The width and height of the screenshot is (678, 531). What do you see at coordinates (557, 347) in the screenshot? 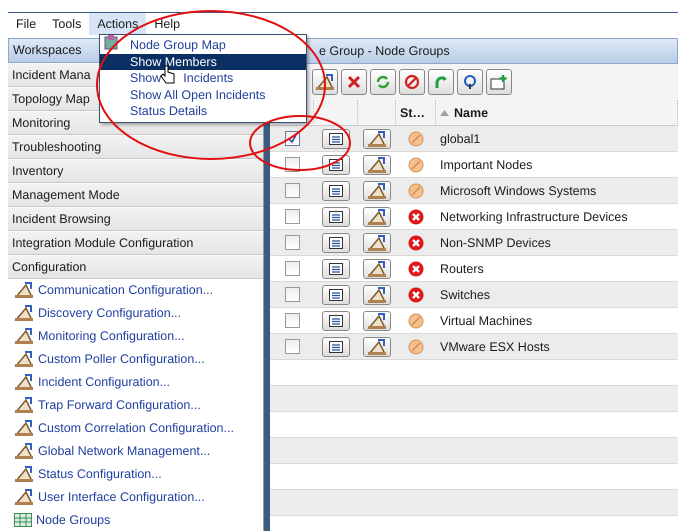
I see `table-cell: VMware ESX Hosts` at bounding box center [557, 347].